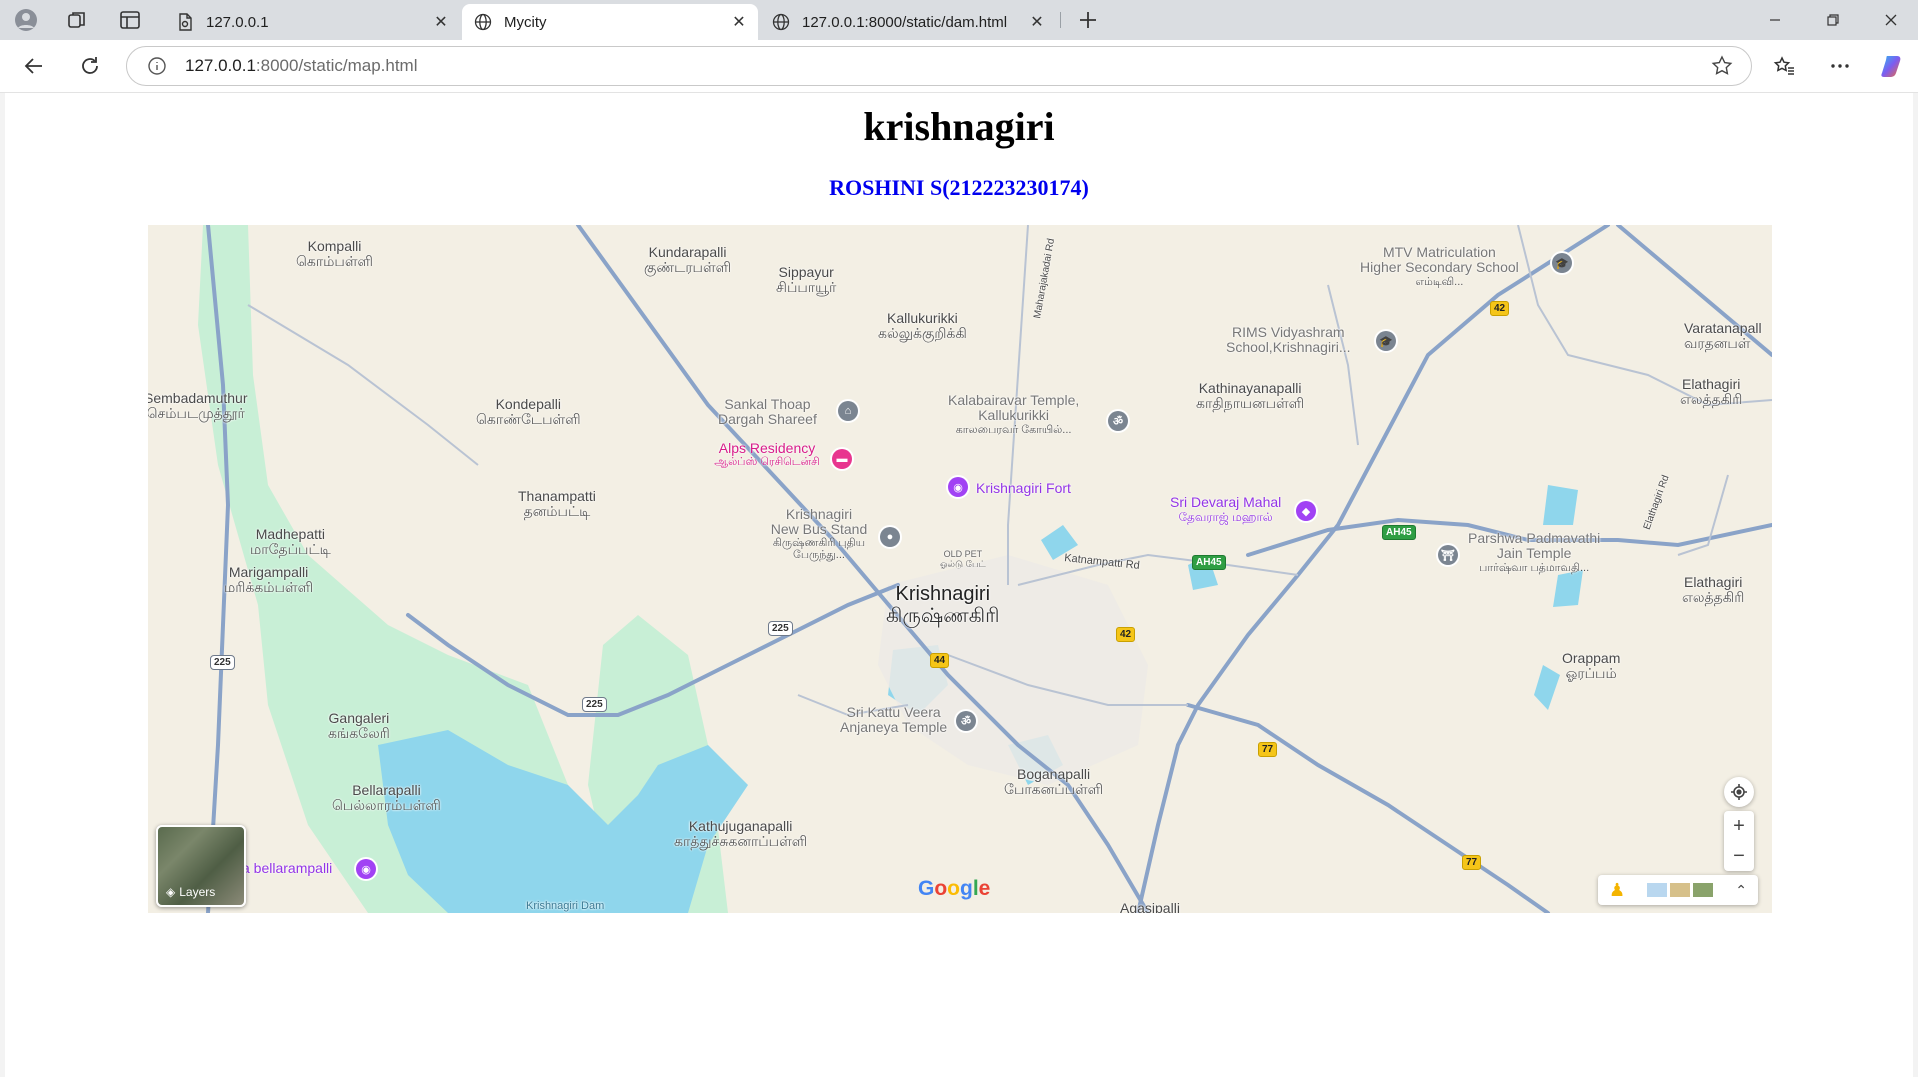  I want to click on map-label-elathagiri-north: Elathagiri எலத்தகிரி, so click(1711, 392).